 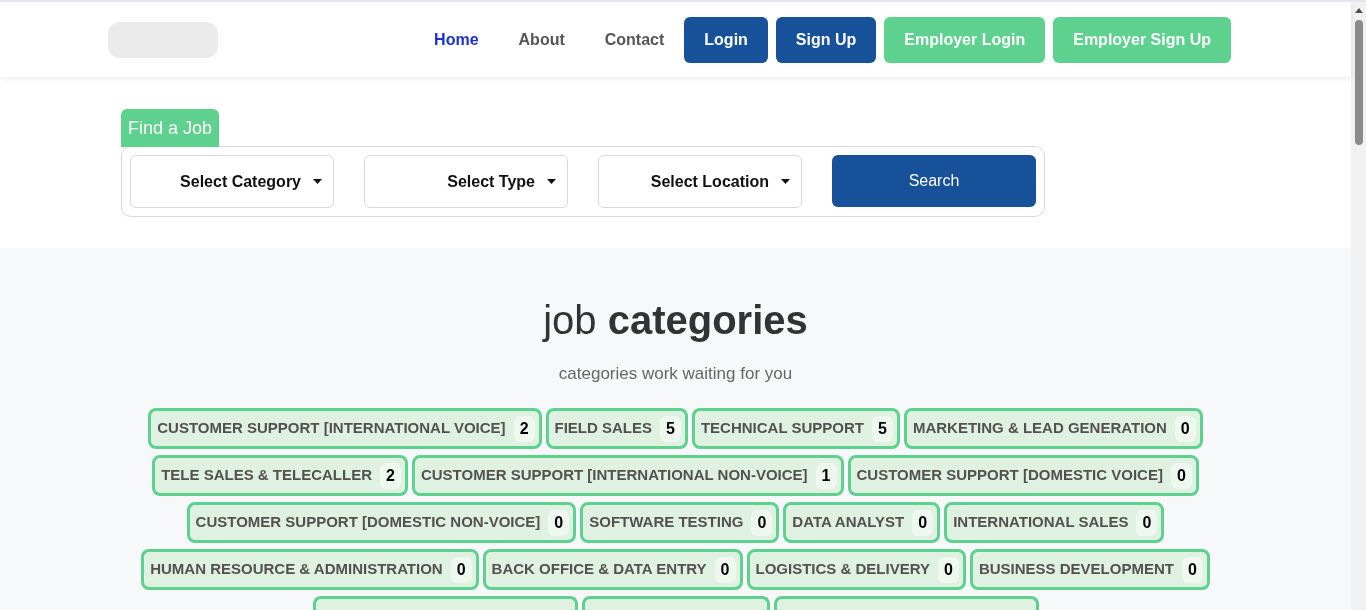 What do you see at coordinates (456, 39) in the screenshot?
I see `nav-link: Home` at bounding box center [456, 39].